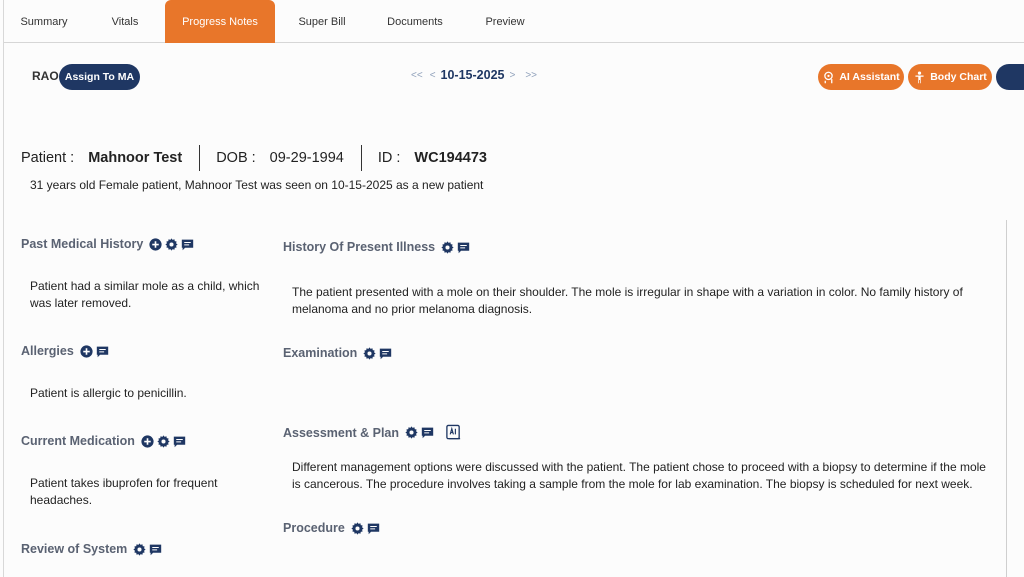  Describe the element at coordinates (433, 75) in the screenshot. I see `prev-date-button: <` at that location.